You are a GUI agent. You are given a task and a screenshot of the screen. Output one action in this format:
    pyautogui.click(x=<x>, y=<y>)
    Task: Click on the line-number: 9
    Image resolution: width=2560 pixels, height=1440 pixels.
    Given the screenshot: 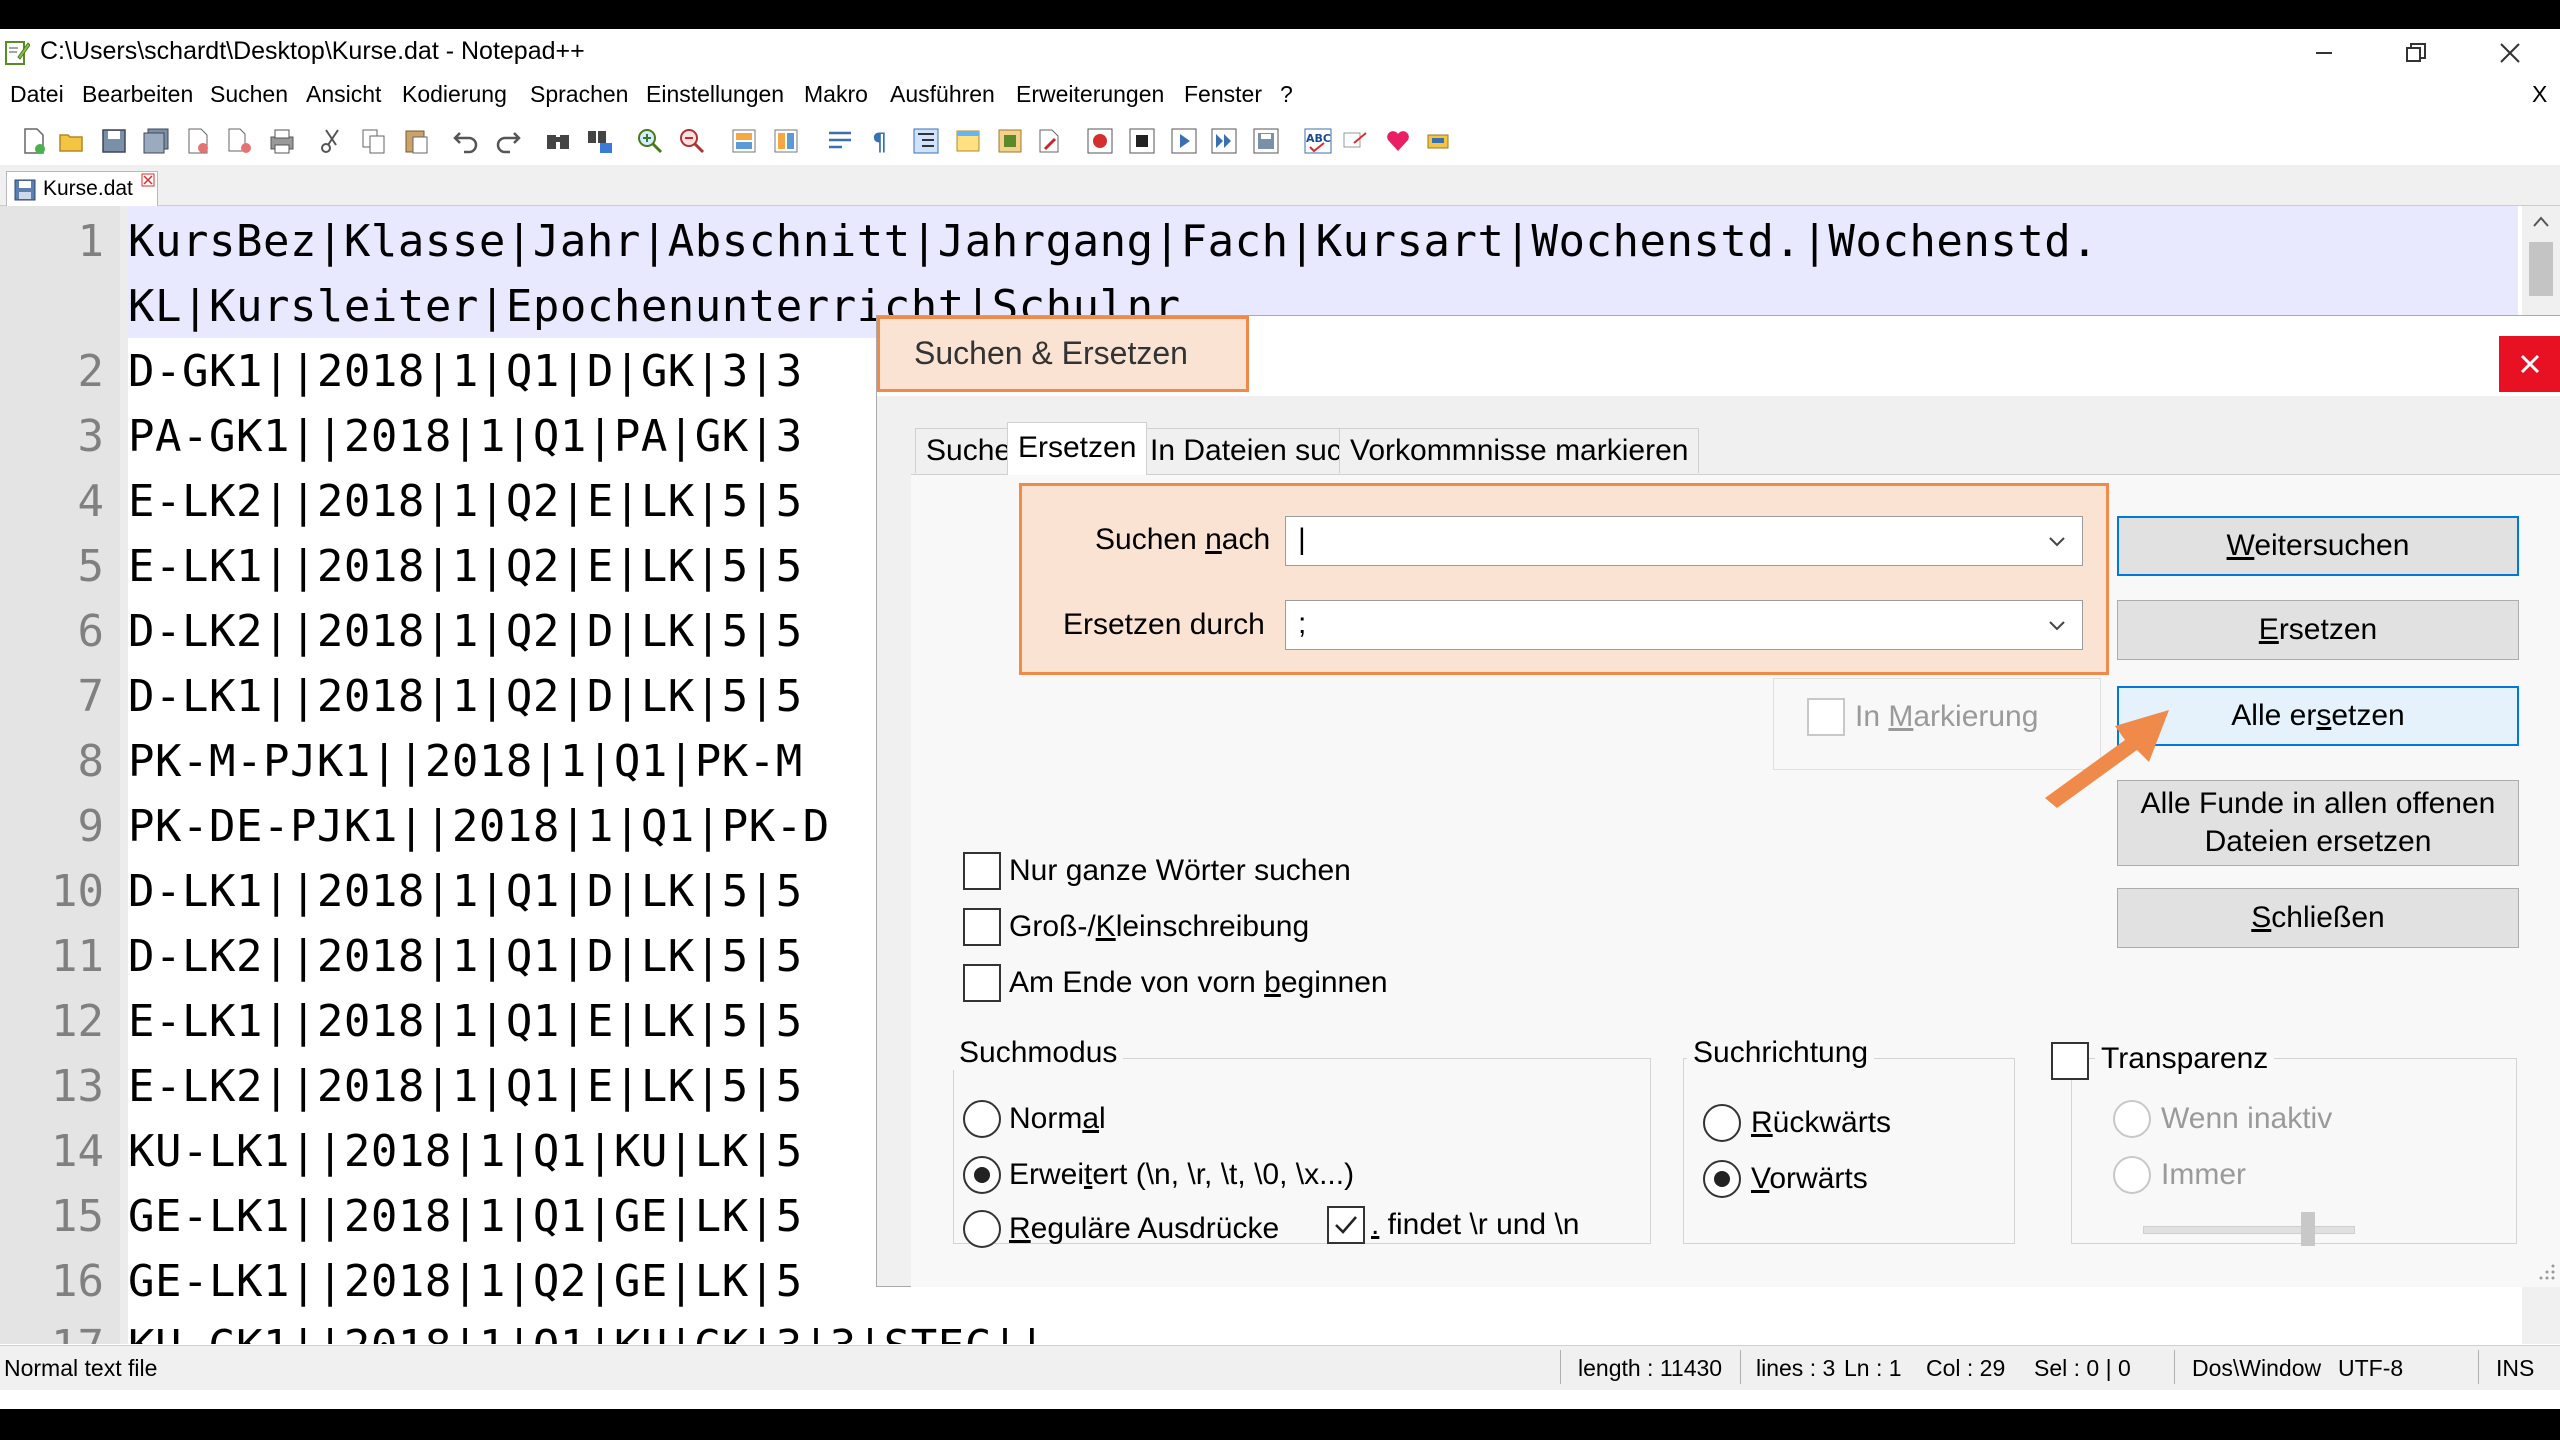 What is the action you would take?
    pyautogui.click(x=91, y=826)
    